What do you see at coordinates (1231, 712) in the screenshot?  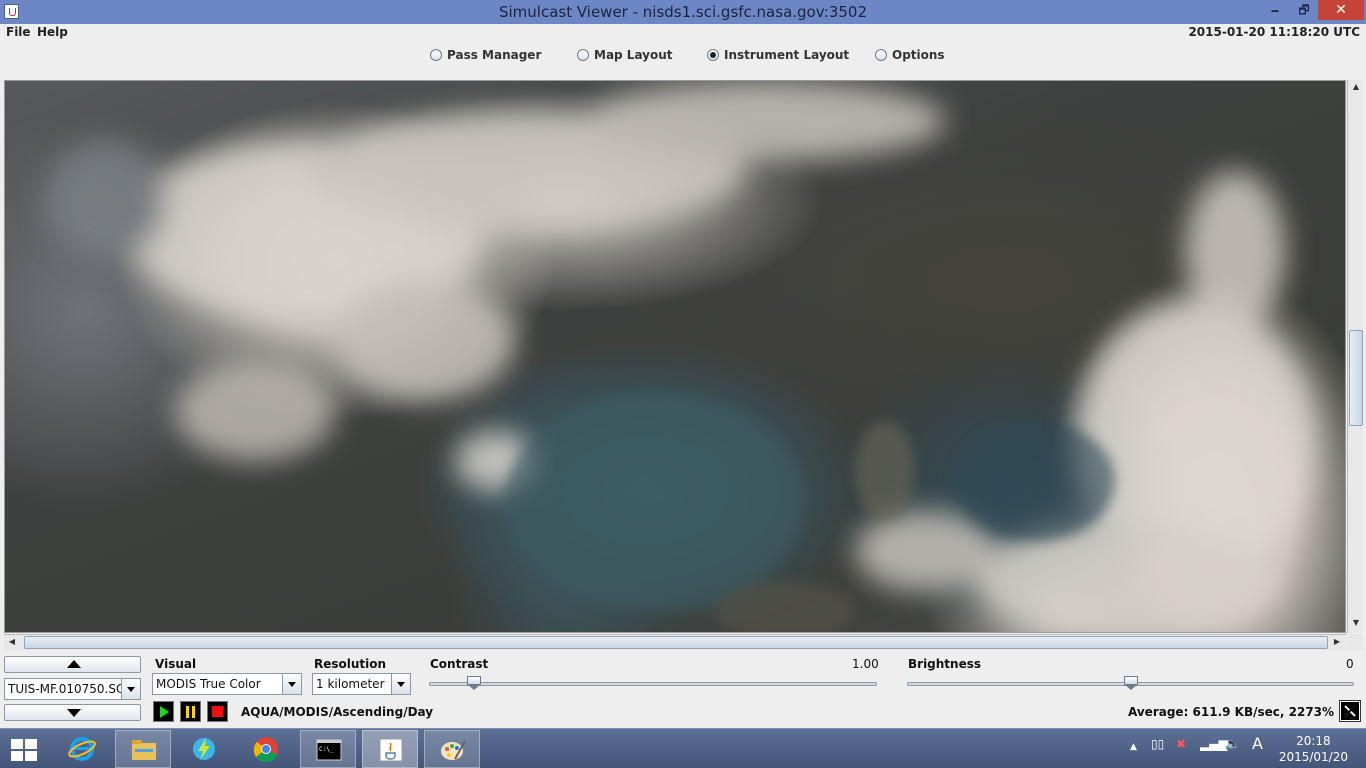 I see `throughput-status: Average: 611.9 KB/sec, 2273%` at bounding box center [1231, 712].